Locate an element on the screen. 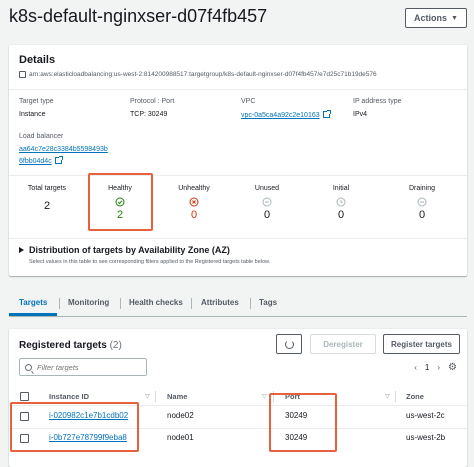 The height and width of the screenshot is (467, 474). search-icon is located at coordinates (28, 367).